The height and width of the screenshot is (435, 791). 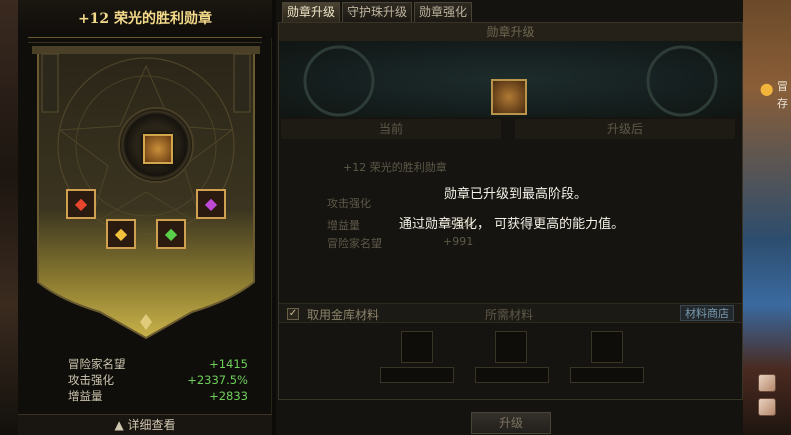 What do you see at coordinates (228, 396) in the screenshot?
I see `stat-value: +2833` at bounding box center [228, 396].